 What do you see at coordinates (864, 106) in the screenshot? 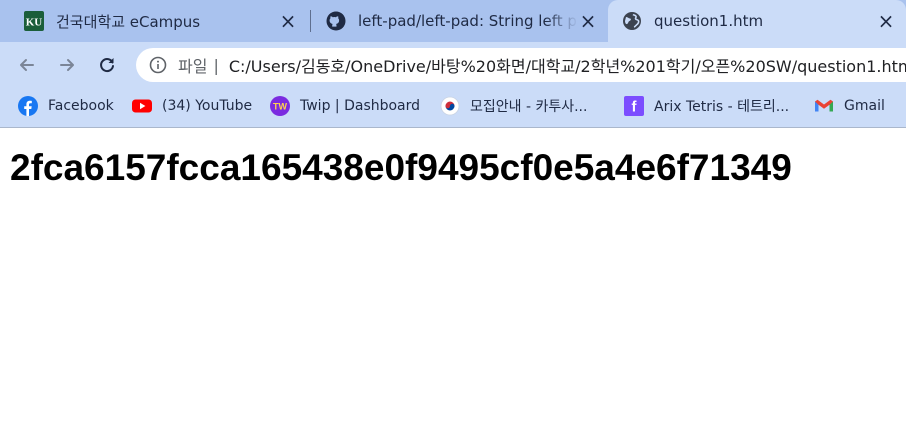
I see `bookmark-label: Gmail` at bounding box center [864, 106].